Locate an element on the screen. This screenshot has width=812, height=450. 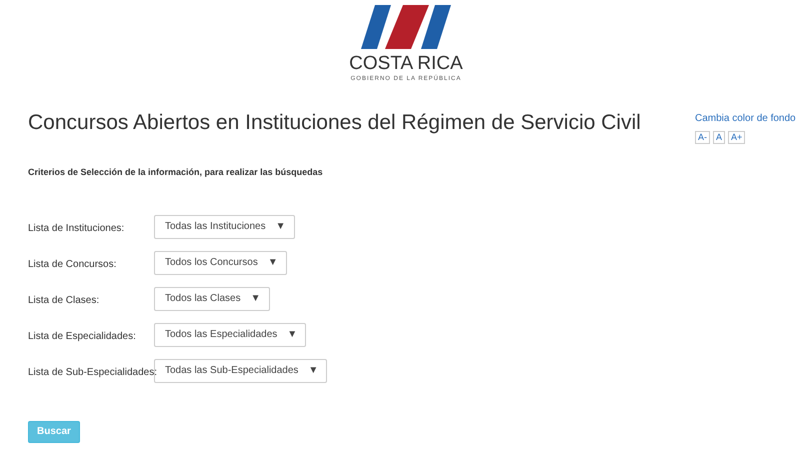
flag-stripes-logo-icon is located at coordinates (406, 27).